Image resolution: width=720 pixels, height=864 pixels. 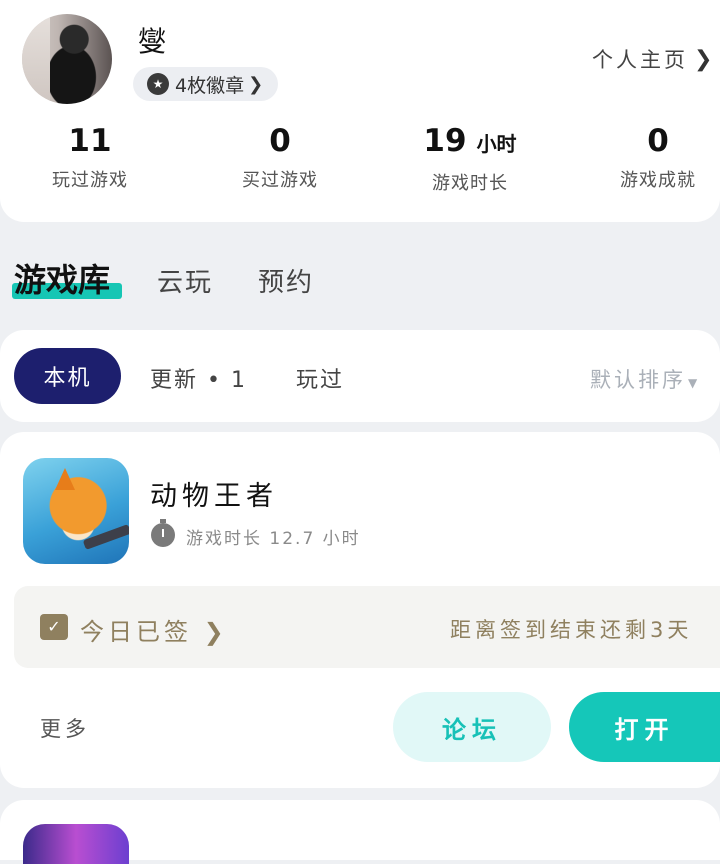 I want to click on stat-value: 11, so click(x=90, y=141).